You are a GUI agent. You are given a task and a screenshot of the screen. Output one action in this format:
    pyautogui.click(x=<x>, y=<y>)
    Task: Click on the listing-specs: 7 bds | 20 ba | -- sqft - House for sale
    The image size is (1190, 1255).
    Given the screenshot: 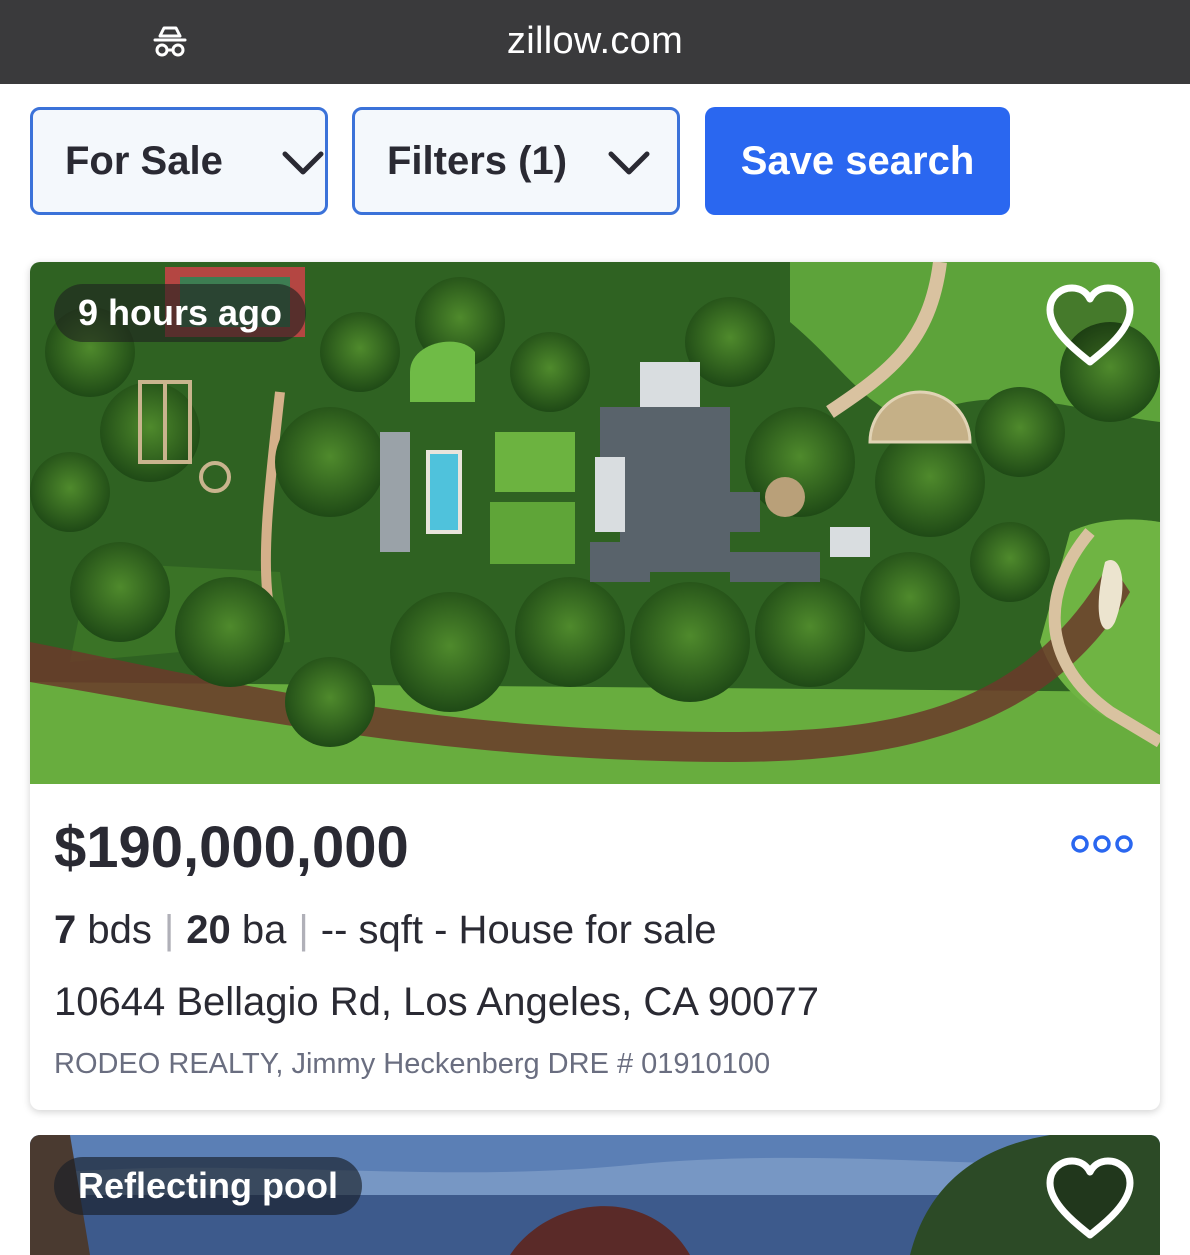 What is the action you would take?
    pyautogui.click(x=385, y=930)
    